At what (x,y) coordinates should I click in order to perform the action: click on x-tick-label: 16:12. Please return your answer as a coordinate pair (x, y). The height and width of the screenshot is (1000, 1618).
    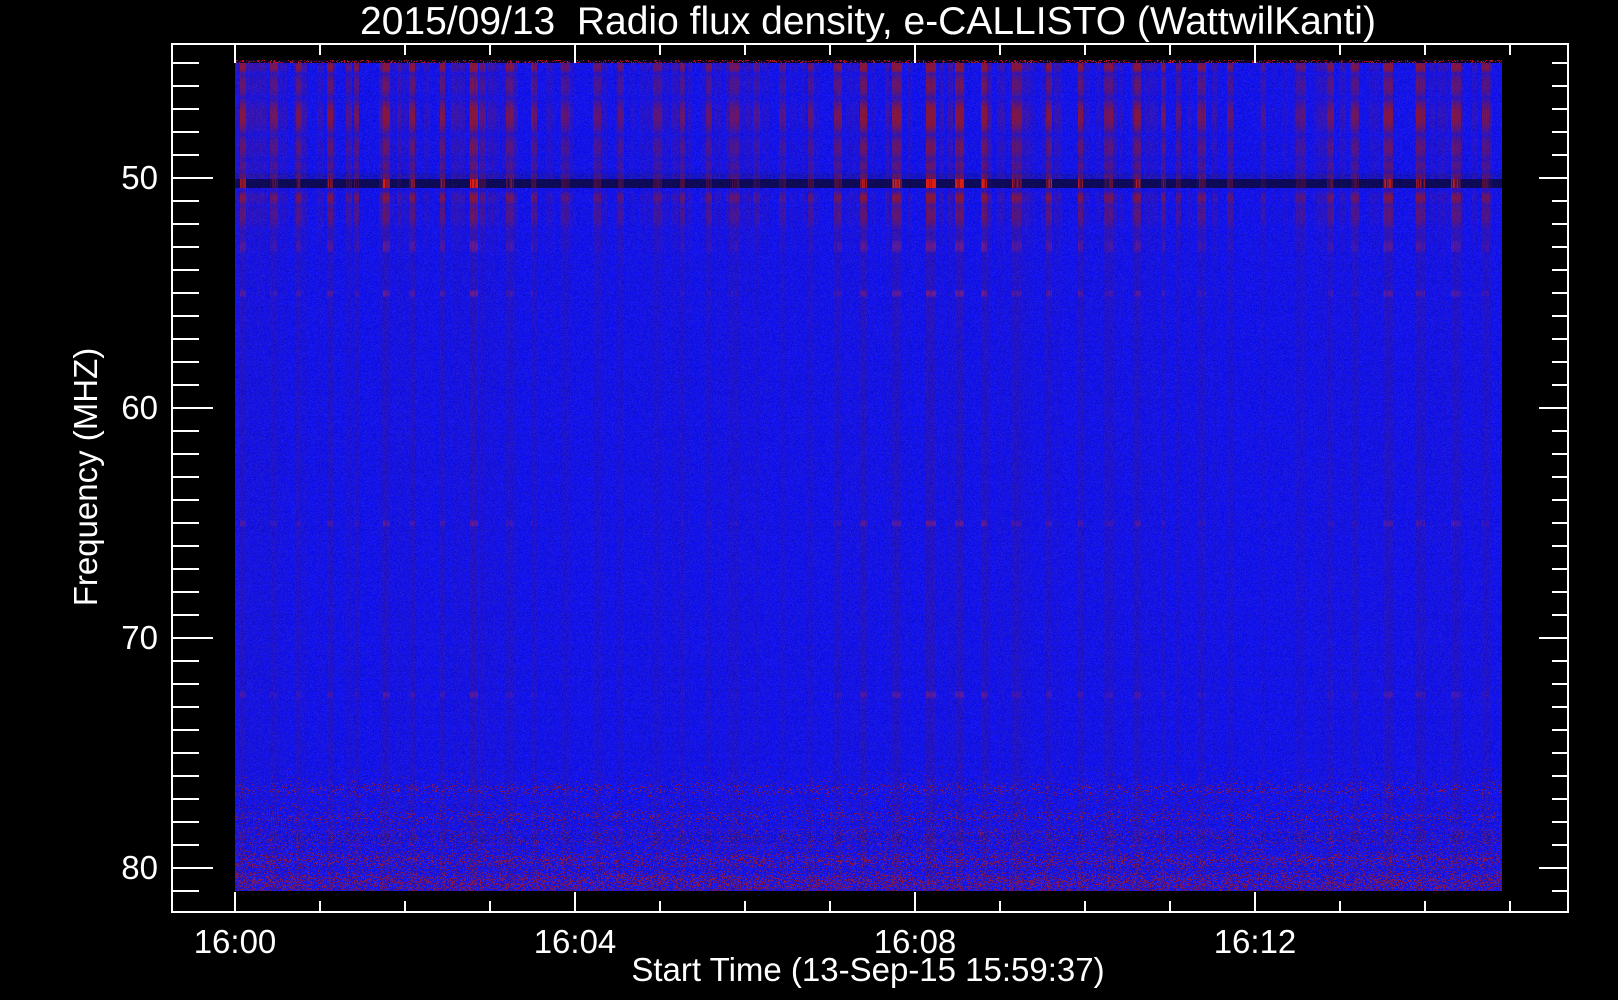
    Looking at the image, I should click on (1255, 941).